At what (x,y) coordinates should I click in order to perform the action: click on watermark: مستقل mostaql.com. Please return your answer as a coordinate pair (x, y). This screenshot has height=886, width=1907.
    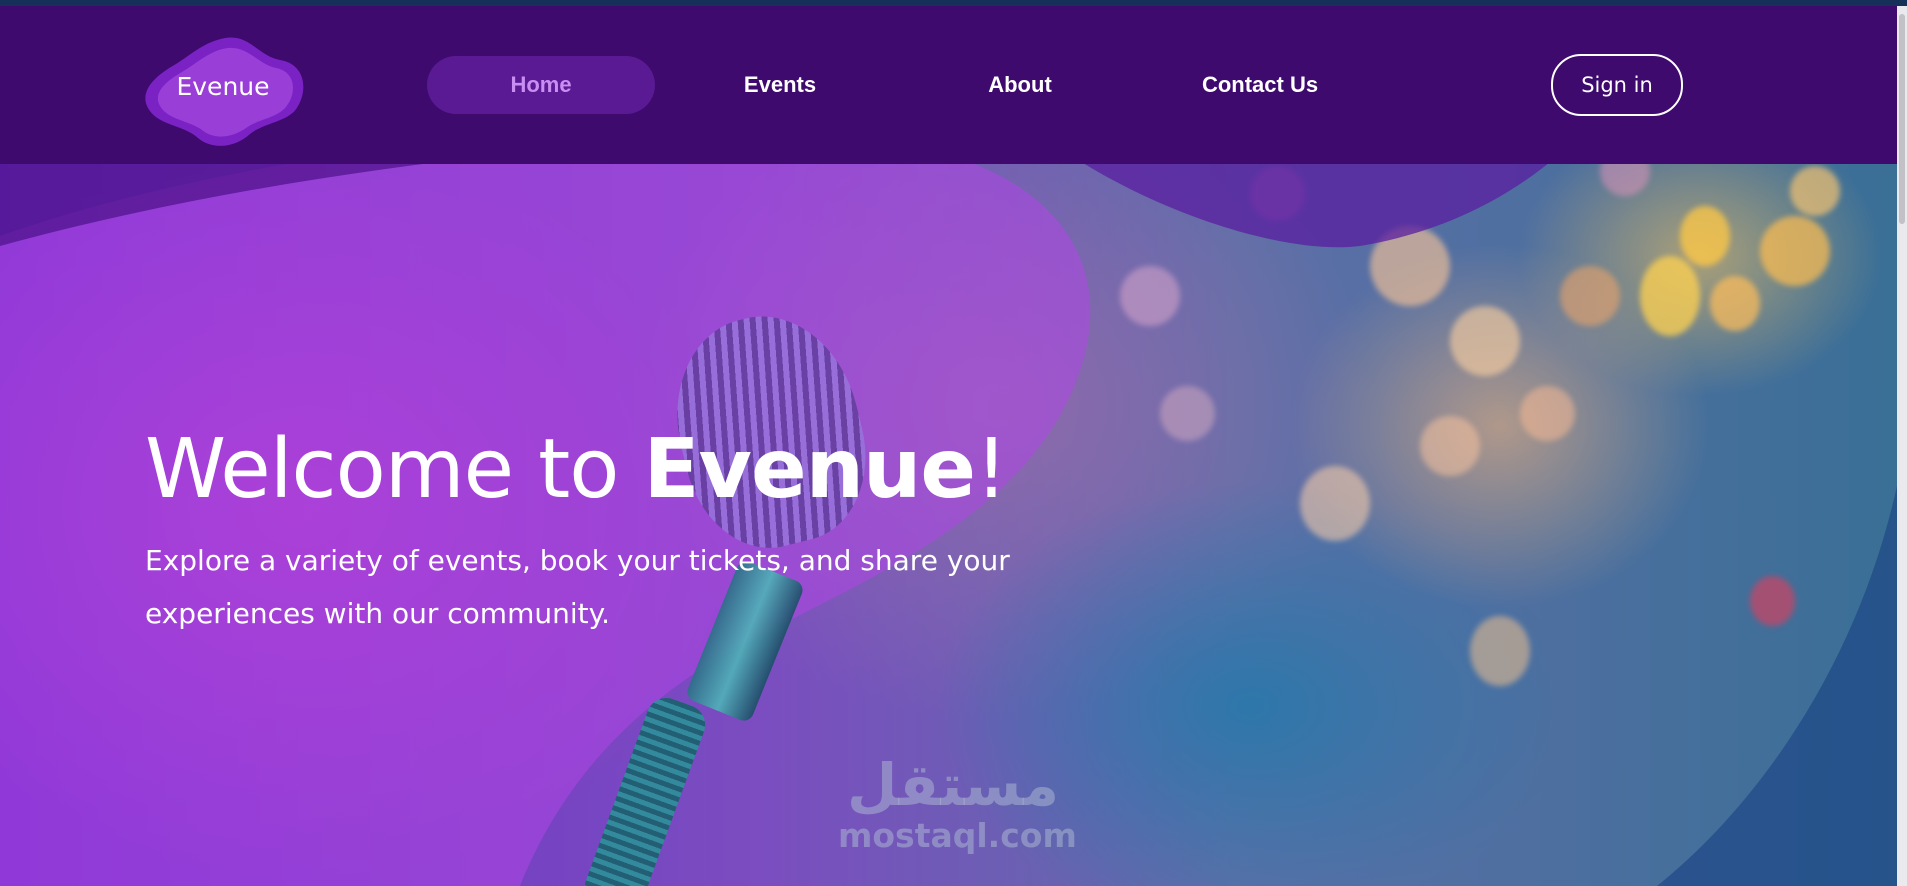
    Looking at the image, I should click on (957, 803).